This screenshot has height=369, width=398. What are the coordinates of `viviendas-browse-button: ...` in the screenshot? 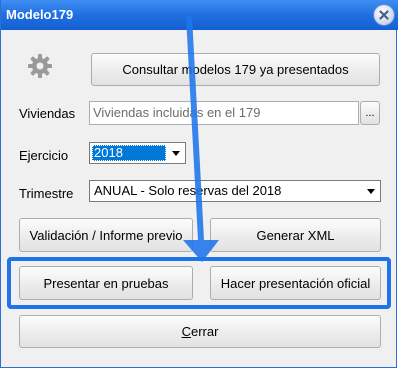 It's located at (370, 113).